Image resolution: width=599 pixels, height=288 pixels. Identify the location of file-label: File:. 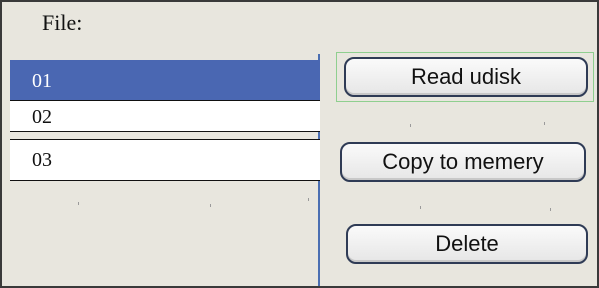
(62, 22).